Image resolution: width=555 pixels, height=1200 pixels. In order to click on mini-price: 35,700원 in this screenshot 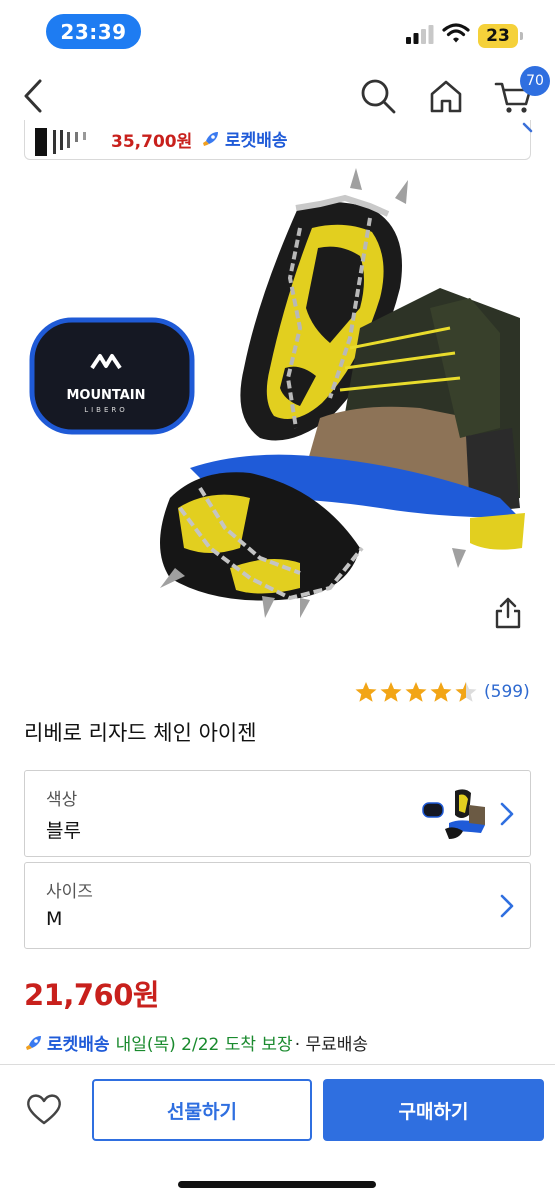, I will do `click(152, 142)`.